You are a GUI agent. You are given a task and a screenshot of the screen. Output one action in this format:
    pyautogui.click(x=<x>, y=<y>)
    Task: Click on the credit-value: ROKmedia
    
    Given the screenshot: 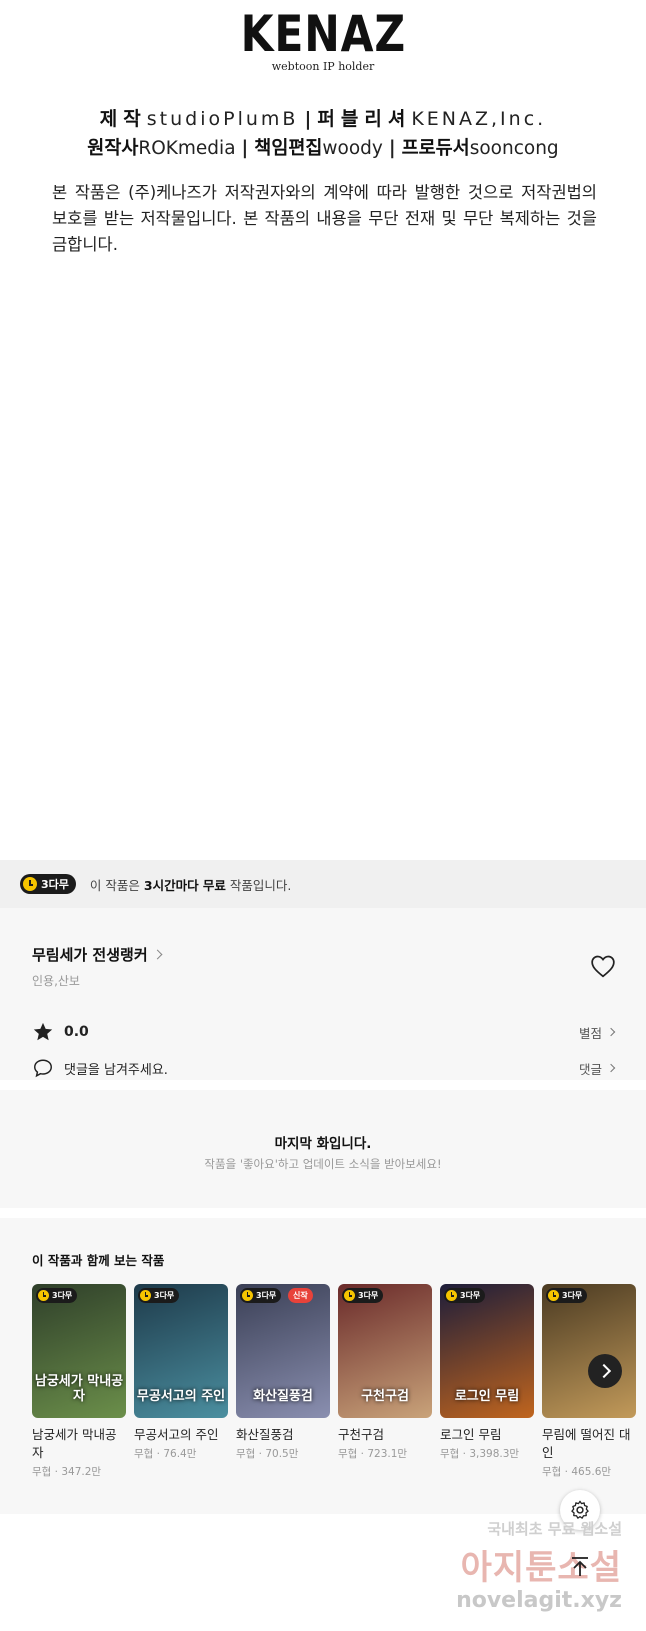 What is the action you would take?
    pyautogui.click(x=187, y=148)
    